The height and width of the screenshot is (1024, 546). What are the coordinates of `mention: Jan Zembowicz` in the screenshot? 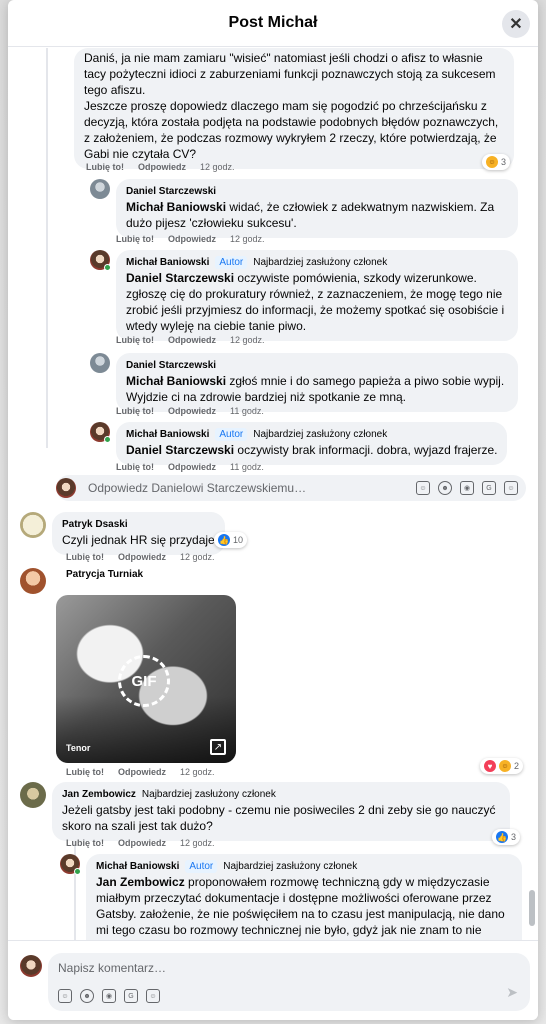 It's located at (140, 882).